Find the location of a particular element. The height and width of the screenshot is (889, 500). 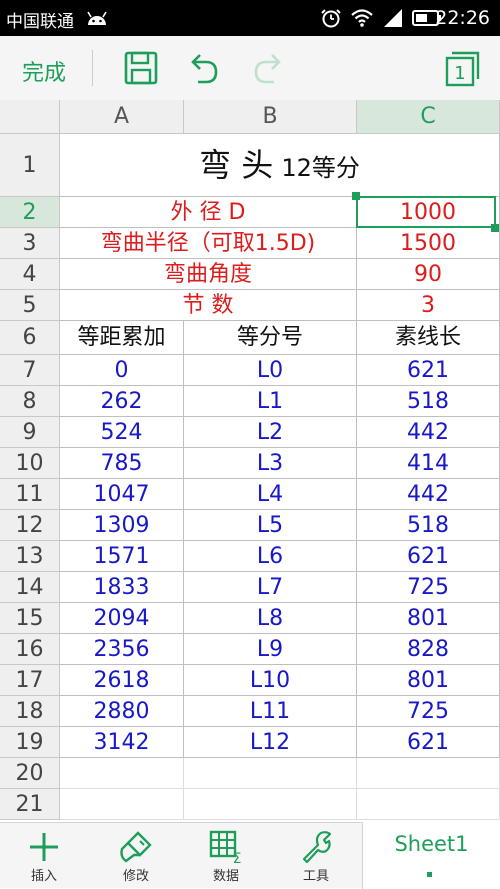

data-cell: L10 is located at coordinates (270, 680).